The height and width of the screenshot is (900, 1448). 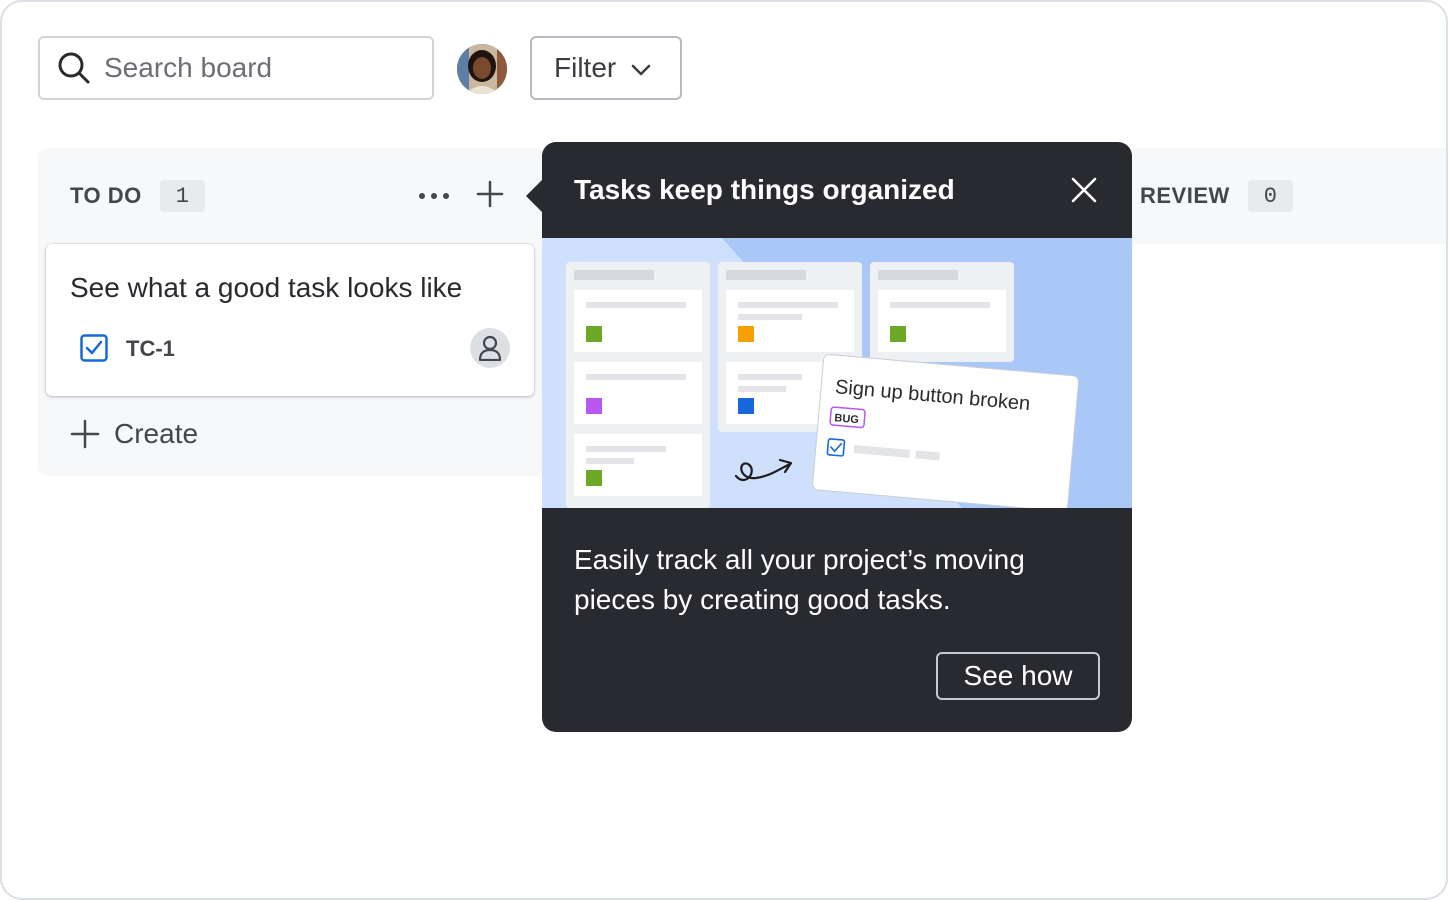 I want to click on close-icon, so click(x=1084, y=190).